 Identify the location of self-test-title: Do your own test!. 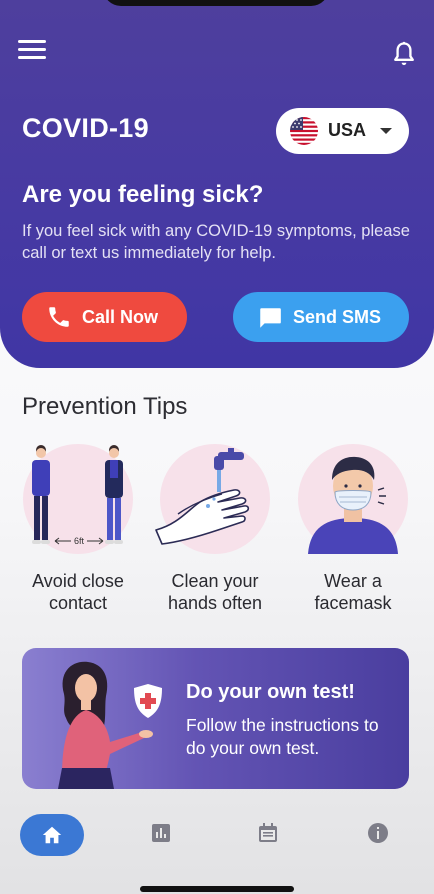
(270, 692).